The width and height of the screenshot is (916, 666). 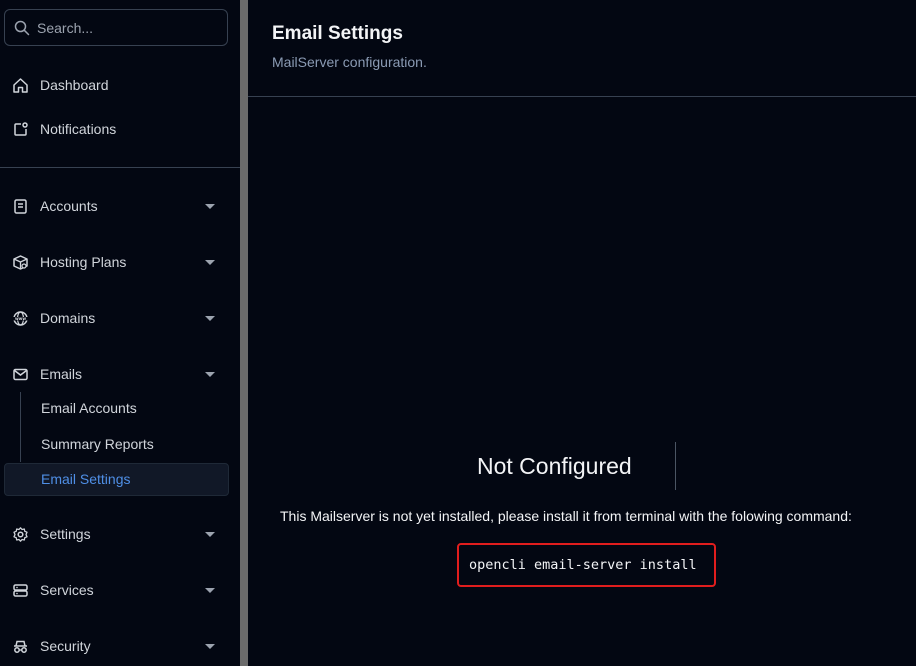 I want to click on sidebar-subitem-email-settings: Email Settings, so click(x=116, y=479).